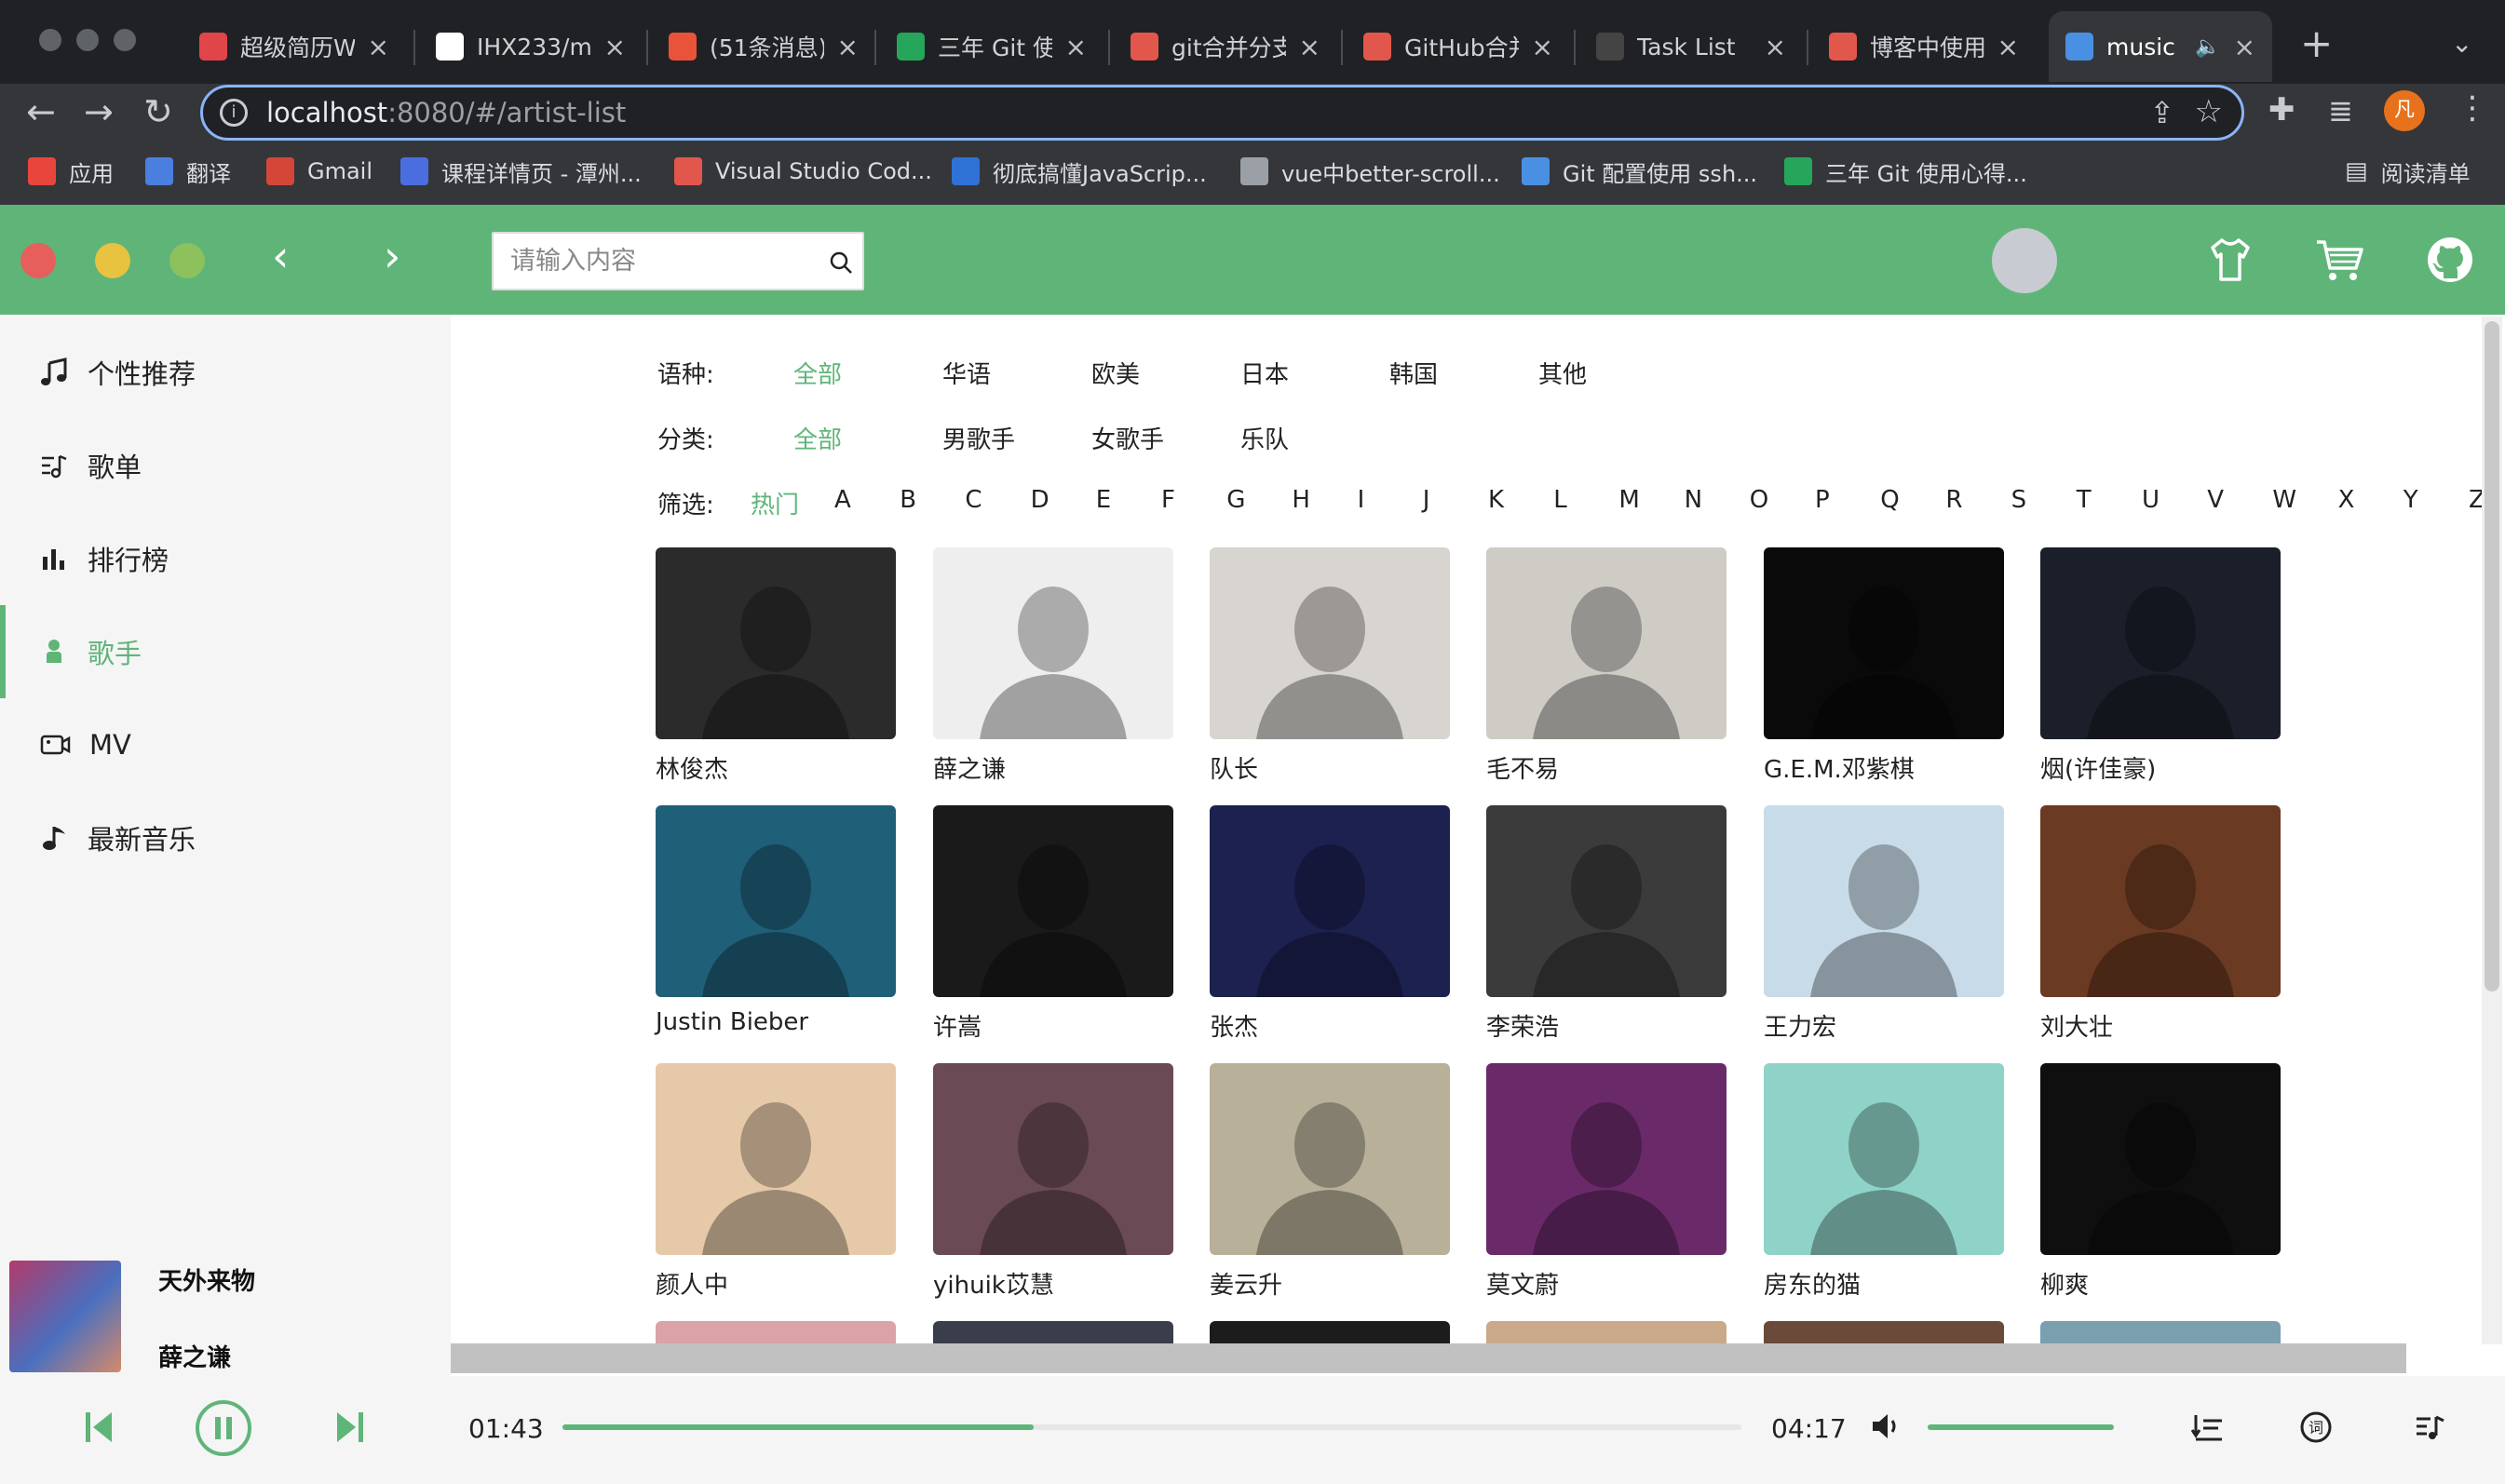 The height and width of the screenshot is (1484, 2505). I want to click on app-forward-icon: ›, so click(392, 256).